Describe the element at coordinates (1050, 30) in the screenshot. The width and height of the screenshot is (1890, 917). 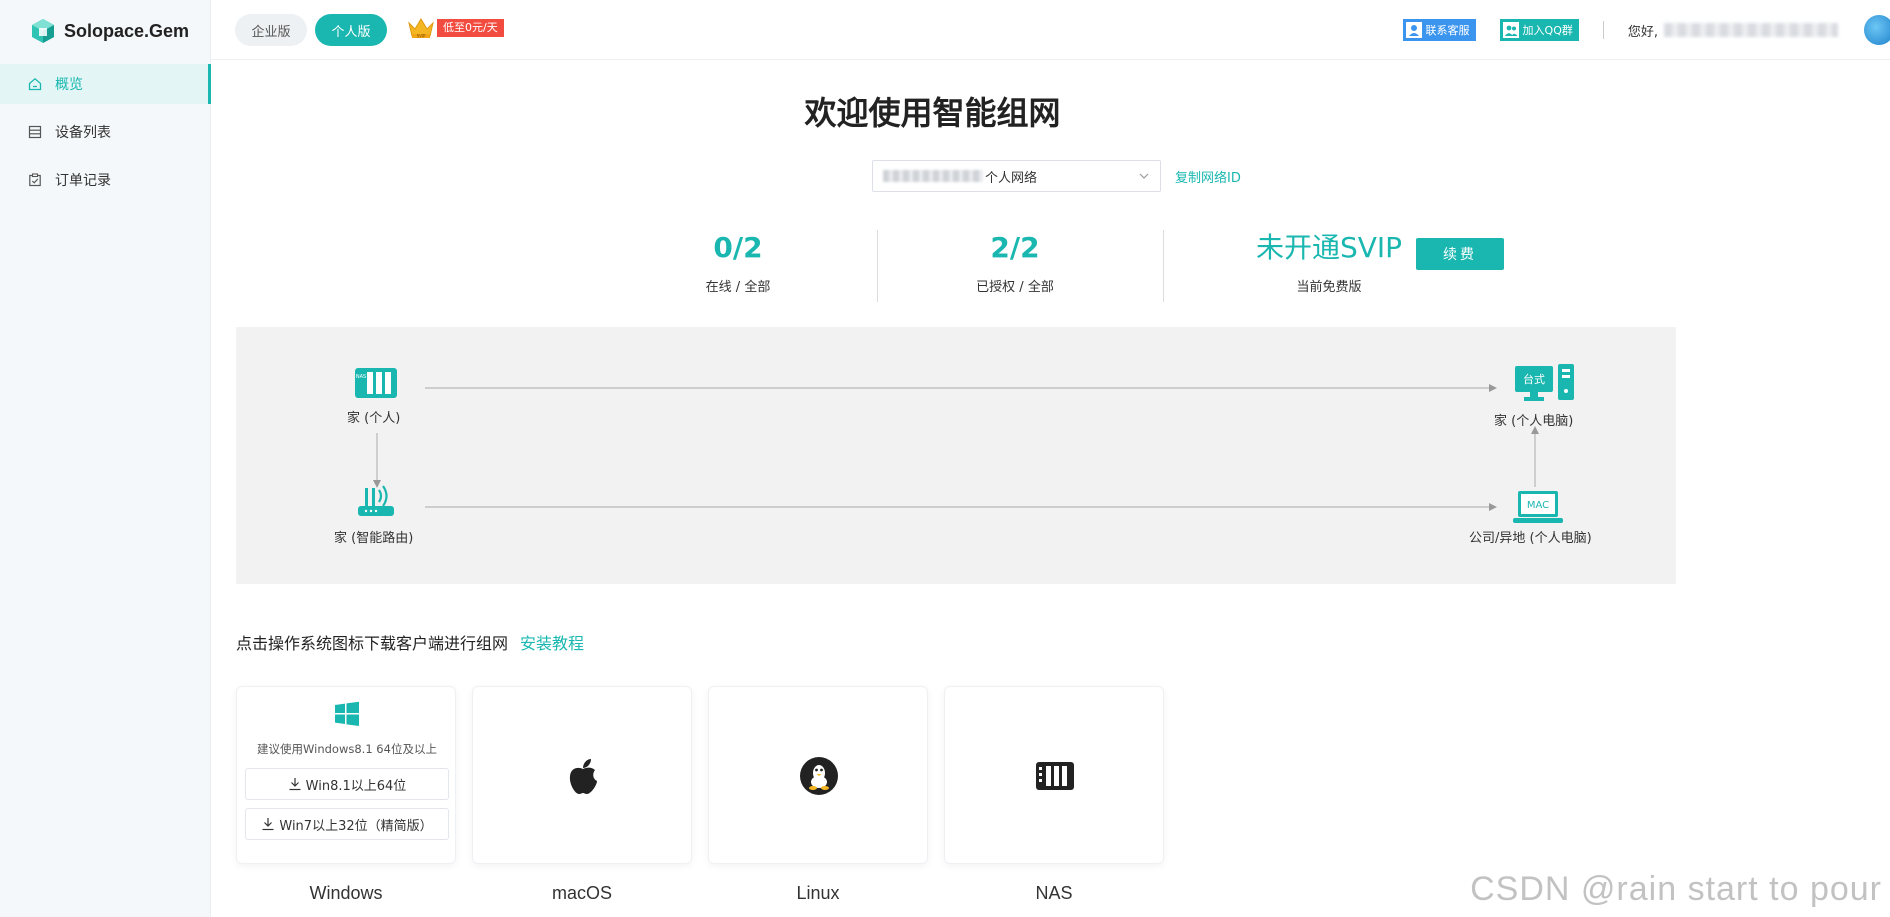
I see `top-header: 企业版 个人版 SVIP 低至0元/天 联系客服 加入QQ群 您好,` at that location.